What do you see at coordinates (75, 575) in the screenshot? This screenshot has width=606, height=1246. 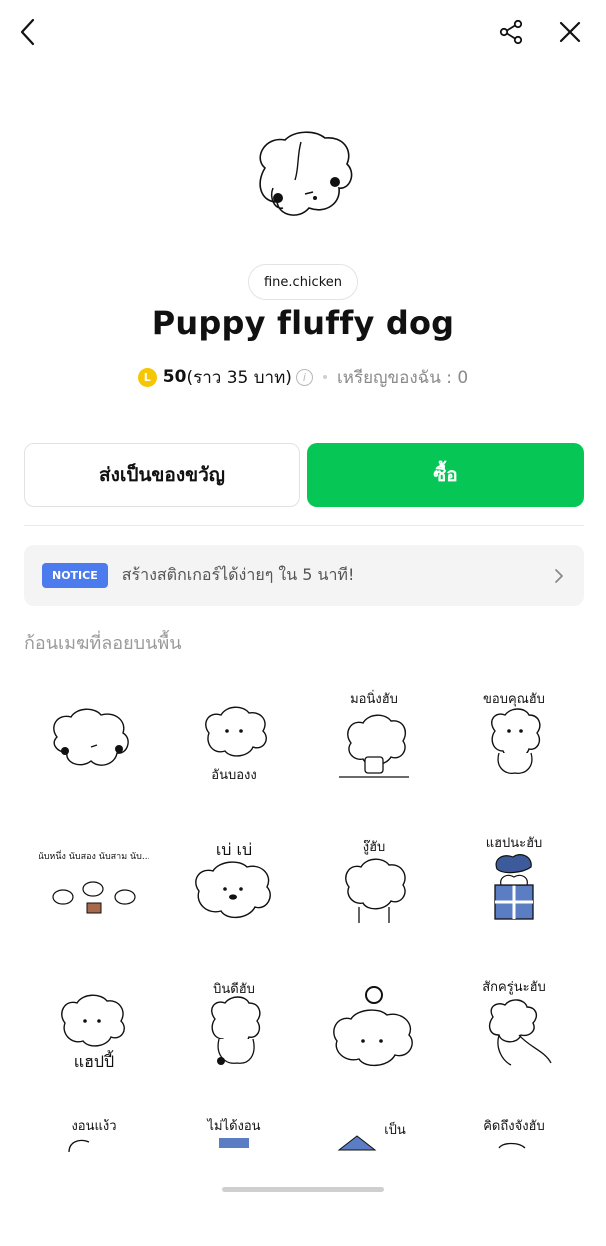 I see `notice-badge: NOTICE` at bounding box center [75, 575].